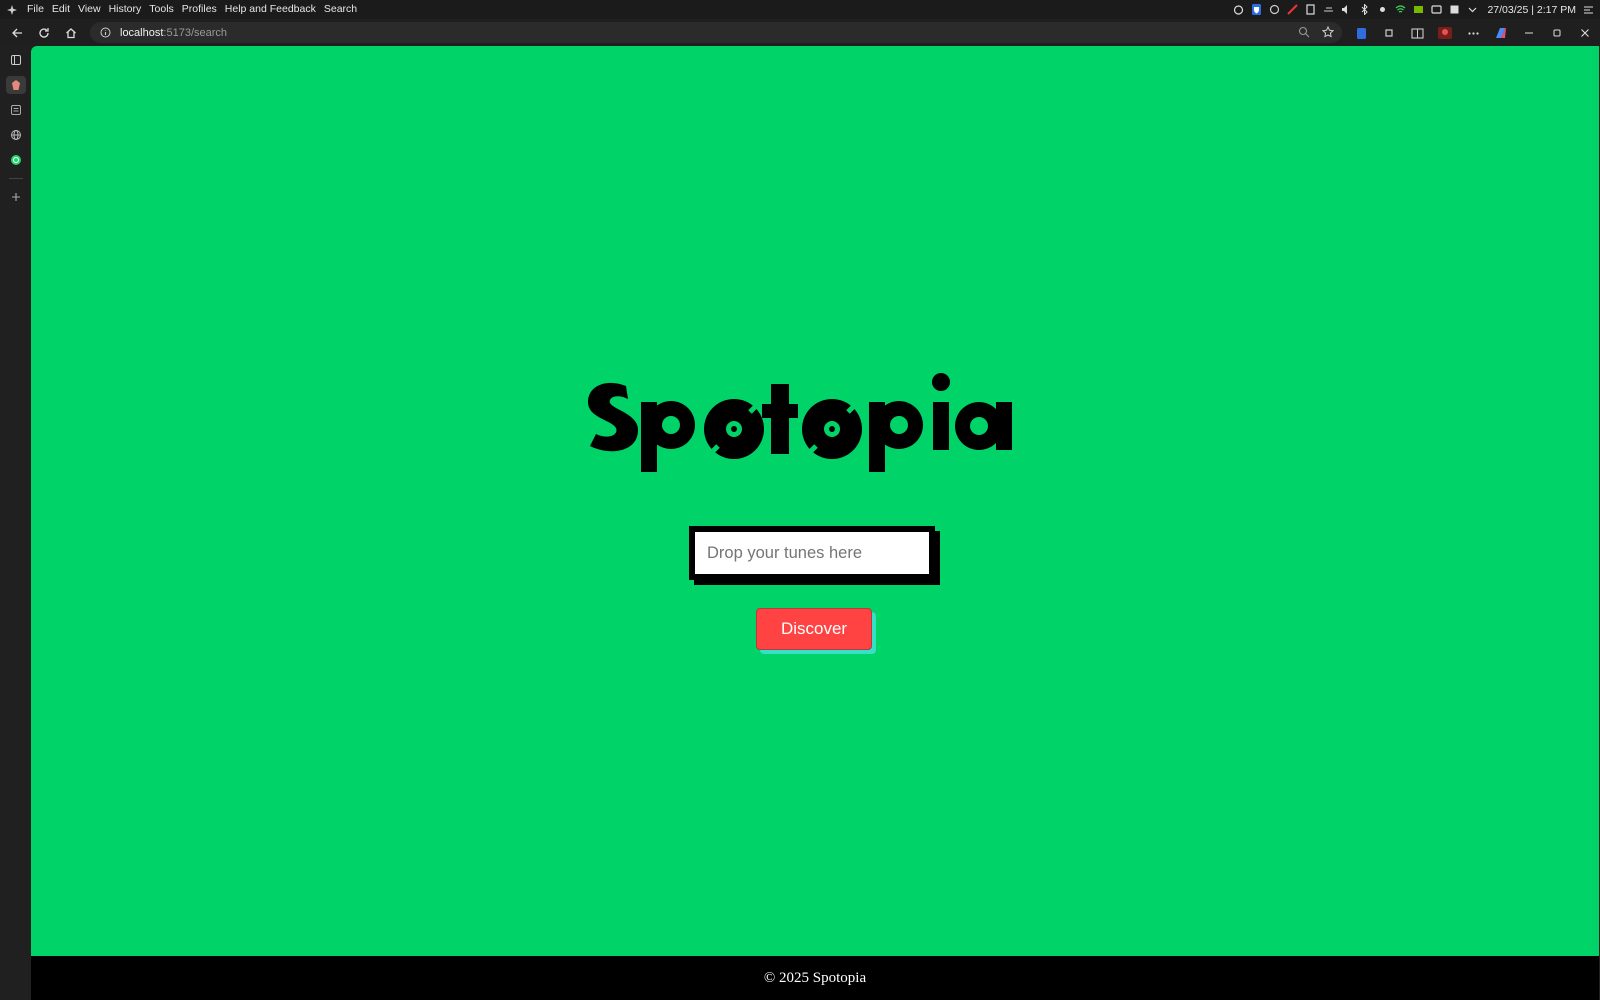 The image size is (1600, 1000). What do you see at coordinates (1557, 33) in the screenshot?
I see `restore-icon` at bounding box center [1557, 33].